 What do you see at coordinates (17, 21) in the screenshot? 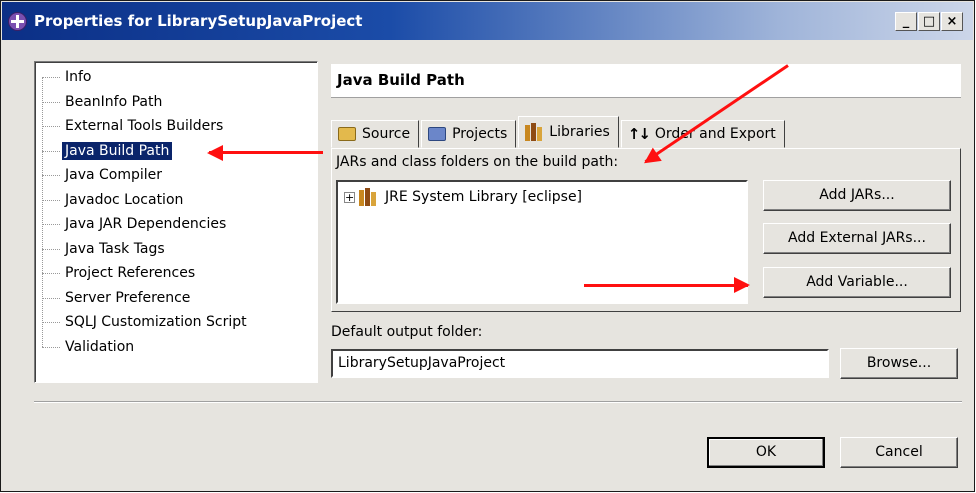
I see `properties-icon` at bounding box center [17, 21].